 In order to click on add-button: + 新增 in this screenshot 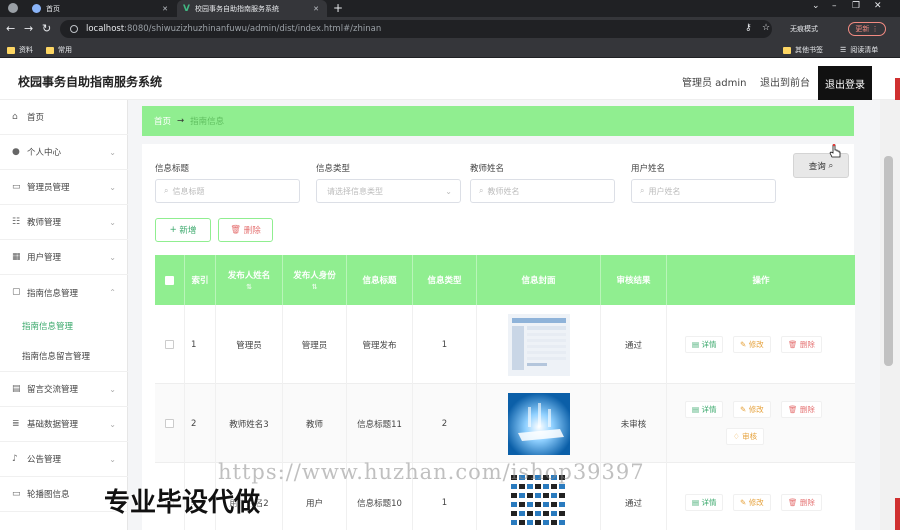, I will do `click(183, 230)`.